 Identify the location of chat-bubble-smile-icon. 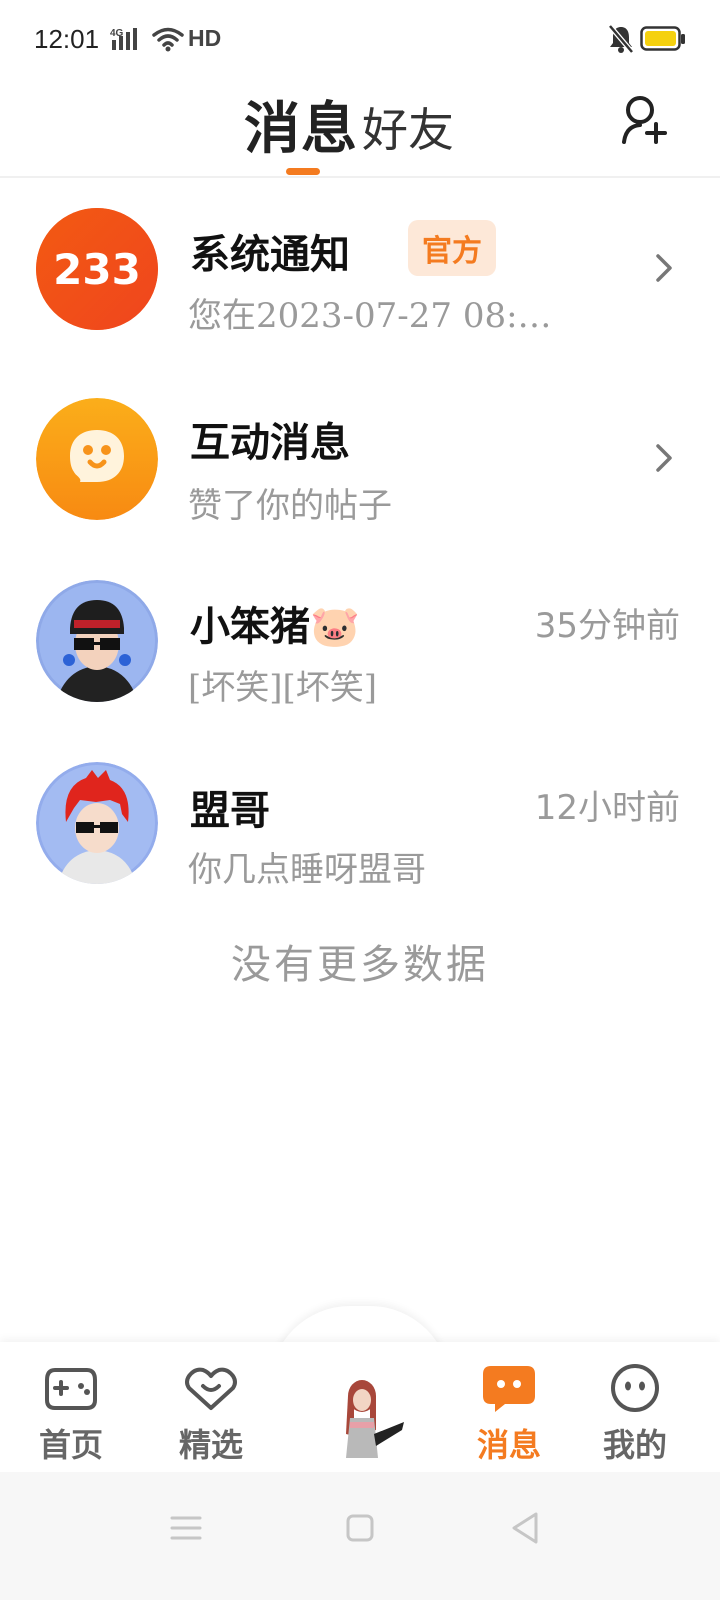
(97, 459).